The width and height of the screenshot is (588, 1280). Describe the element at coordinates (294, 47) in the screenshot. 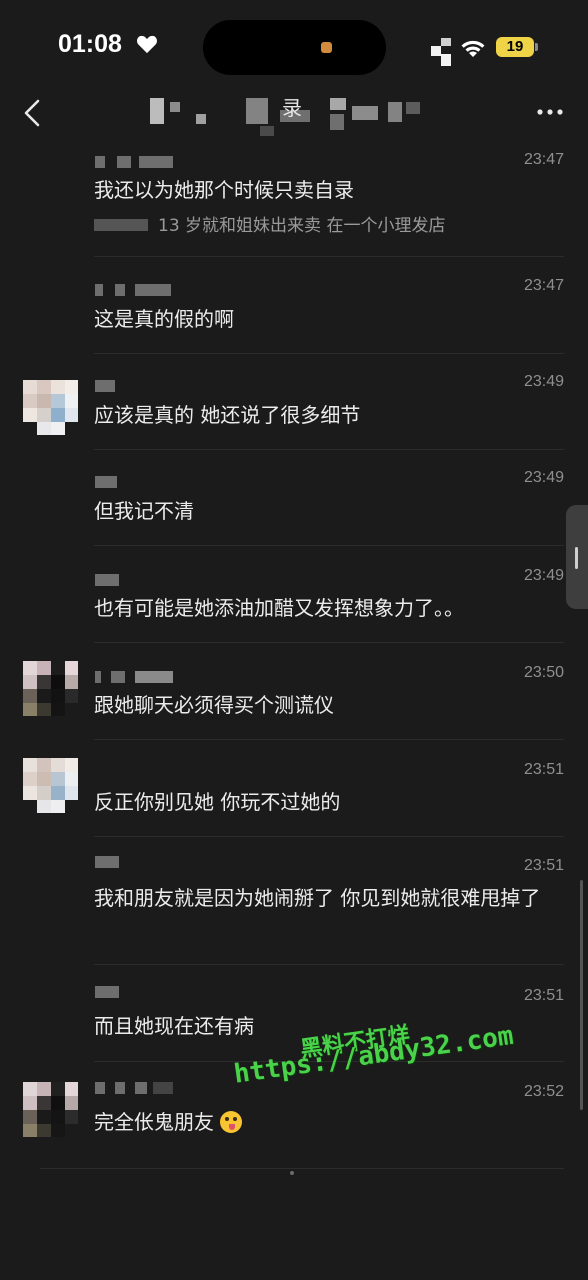

I see `dynamic-island` at that location.